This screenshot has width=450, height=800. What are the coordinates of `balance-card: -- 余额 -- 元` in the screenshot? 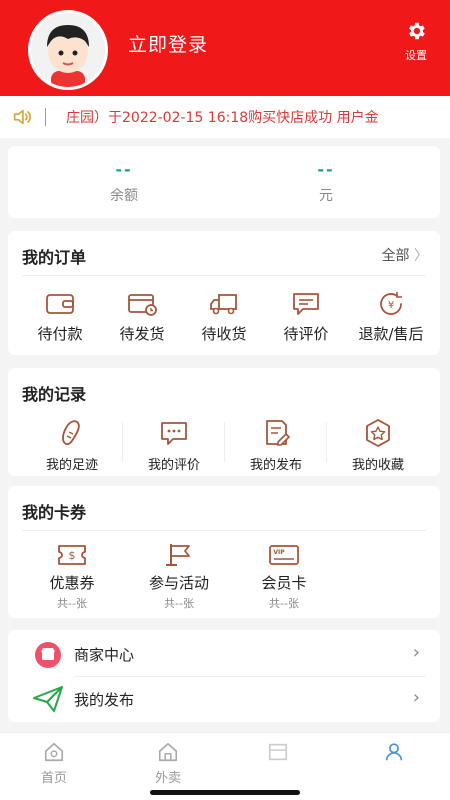 It's located at (224, 182).